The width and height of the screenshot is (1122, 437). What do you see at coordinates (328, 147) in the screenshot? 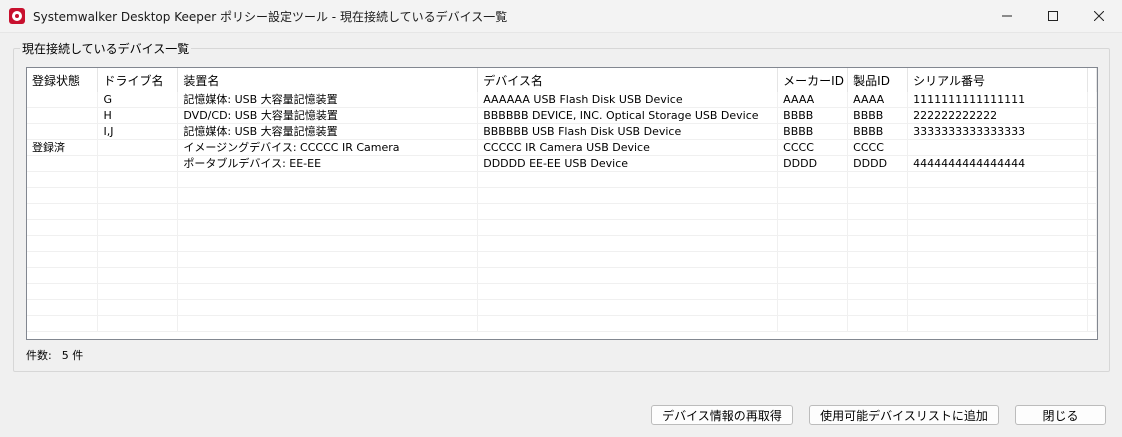
I see `cell-device-type: イメージングデバイス: CCCCC IR Camera` at bounding box center [328, 147].